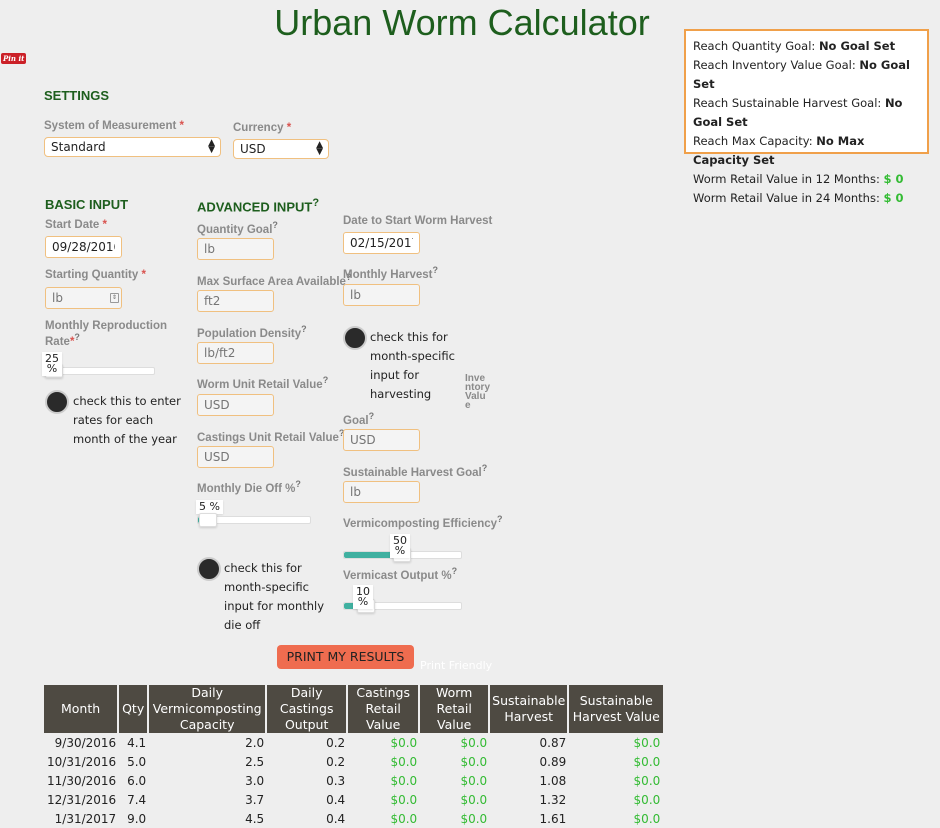 This screenshot has height=828, width=940. I want to click on system-select: Standard ▲ ▼, so click(132, 147).